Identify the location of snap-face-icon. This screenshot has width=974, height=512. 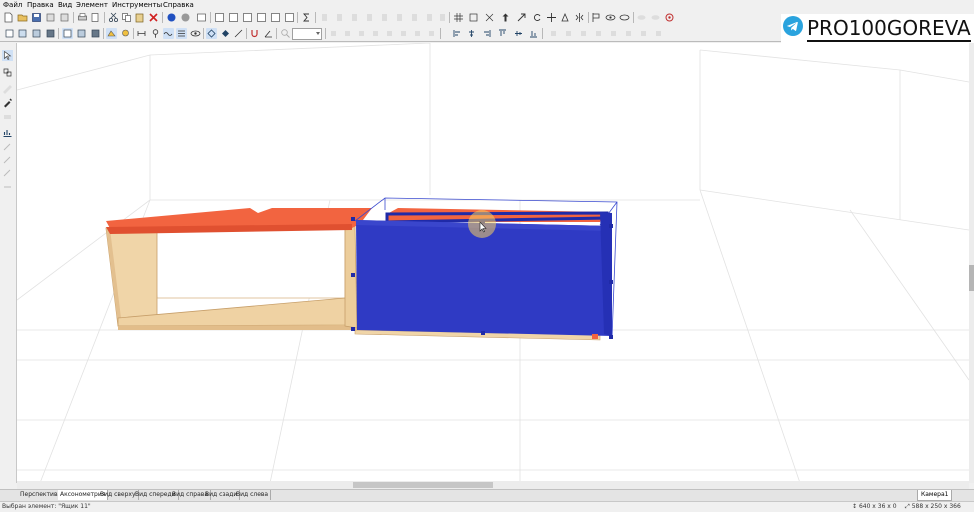
(238, 33).